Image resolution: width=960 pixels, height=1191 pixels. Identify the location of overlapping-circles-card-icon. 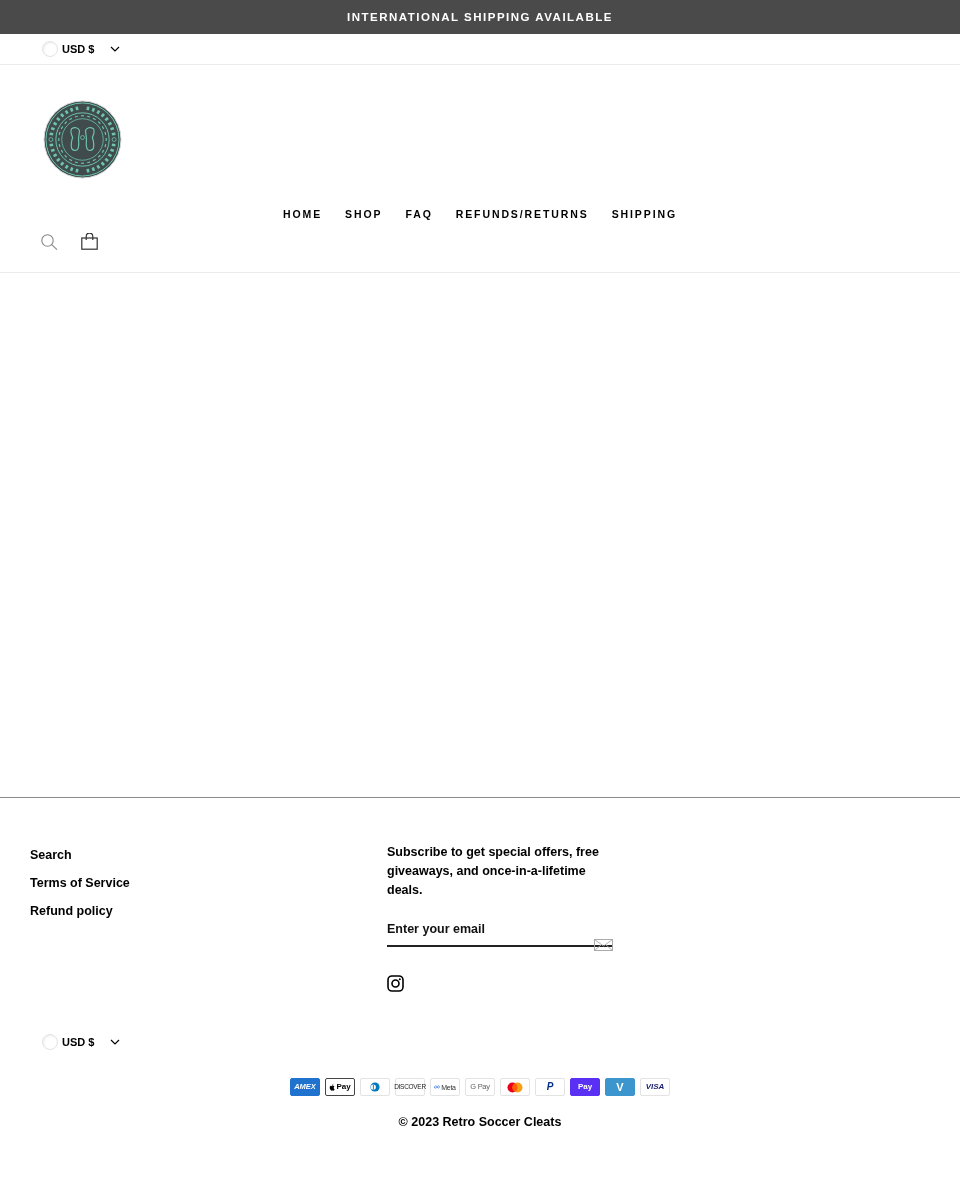
(515, 1087).